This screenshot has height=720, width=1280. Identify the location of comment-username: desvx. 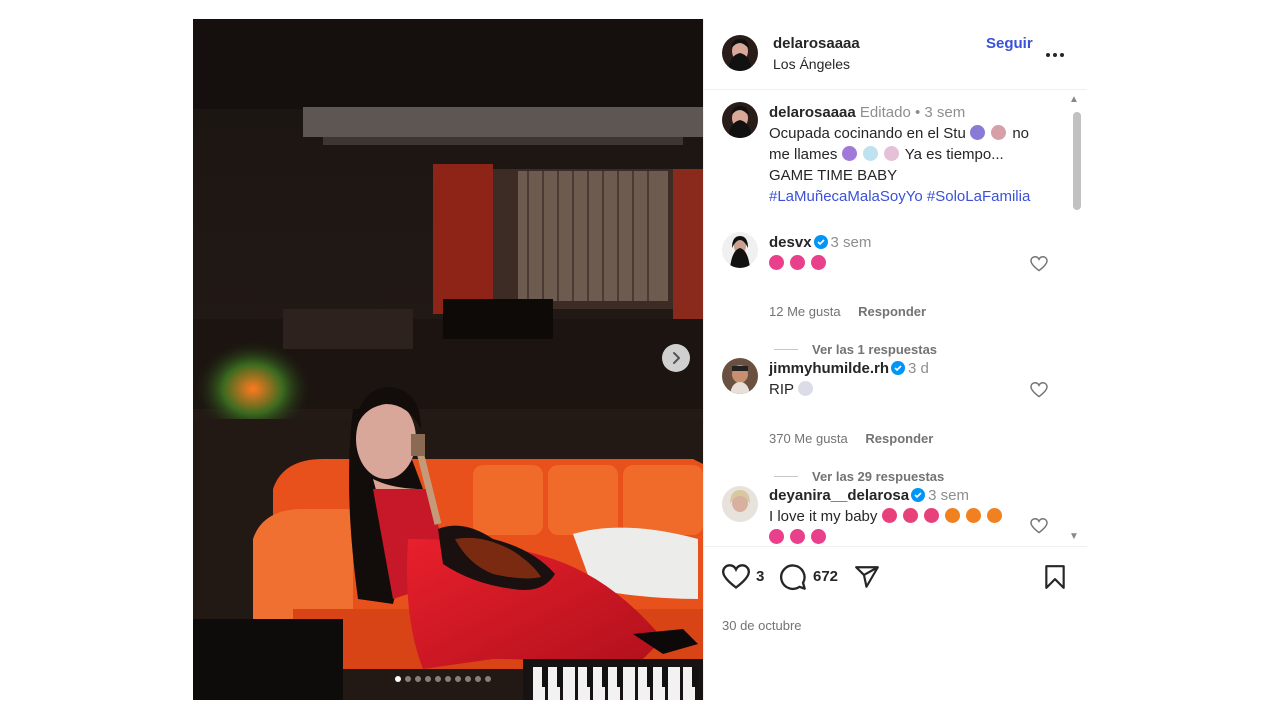
(790, 242).